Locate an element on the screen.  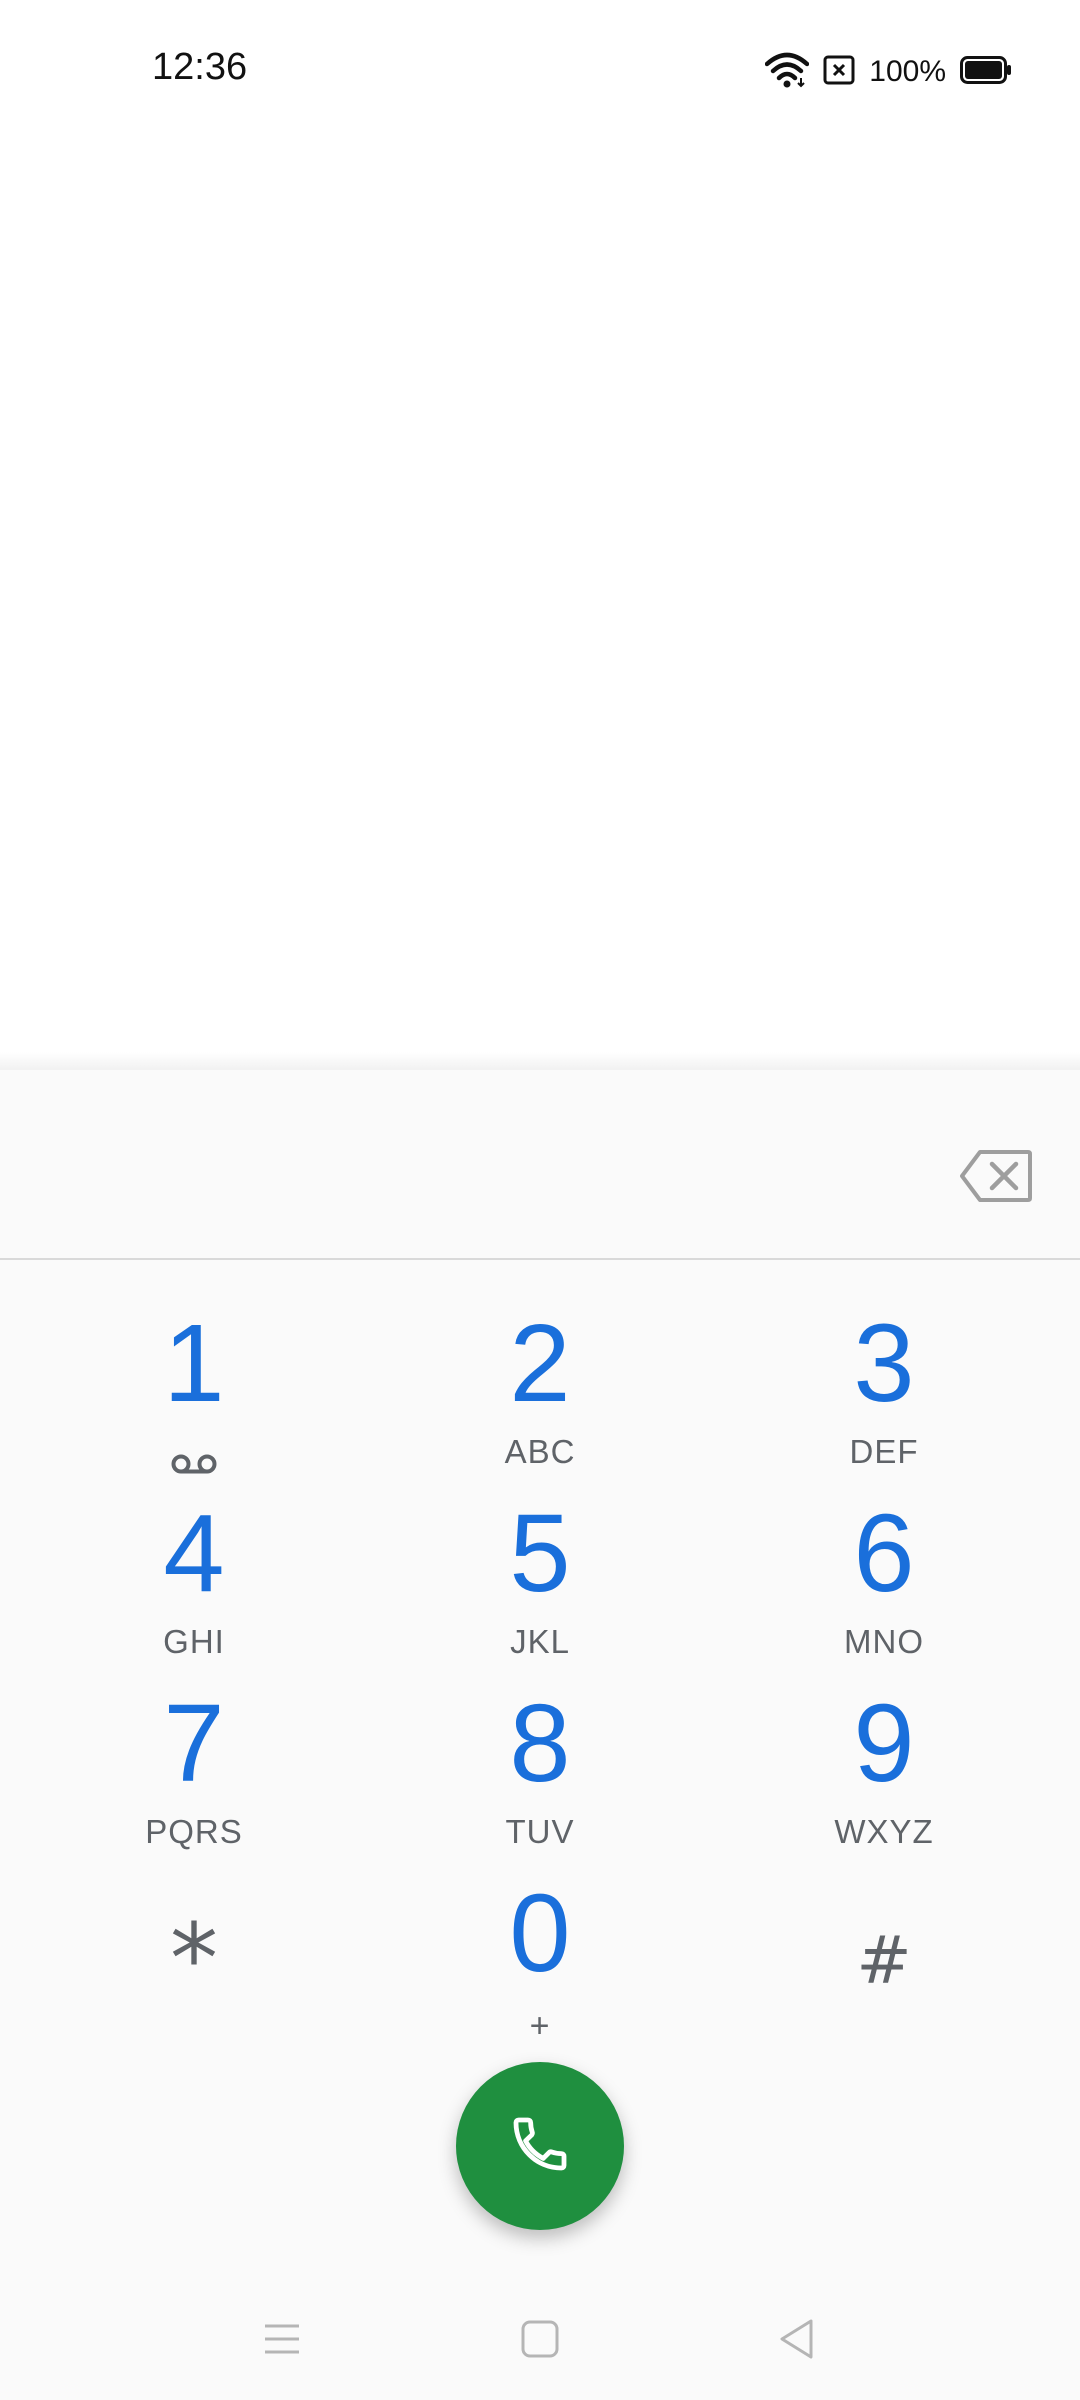
back-button is located at coordinates (796, 2341).